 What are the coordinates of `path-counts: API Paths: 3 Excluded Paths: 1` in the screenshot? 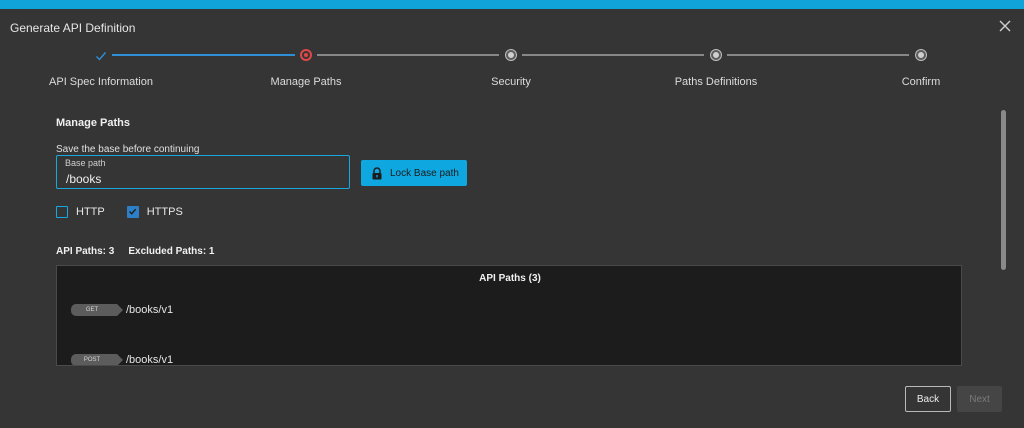 It's located at (142, 251).